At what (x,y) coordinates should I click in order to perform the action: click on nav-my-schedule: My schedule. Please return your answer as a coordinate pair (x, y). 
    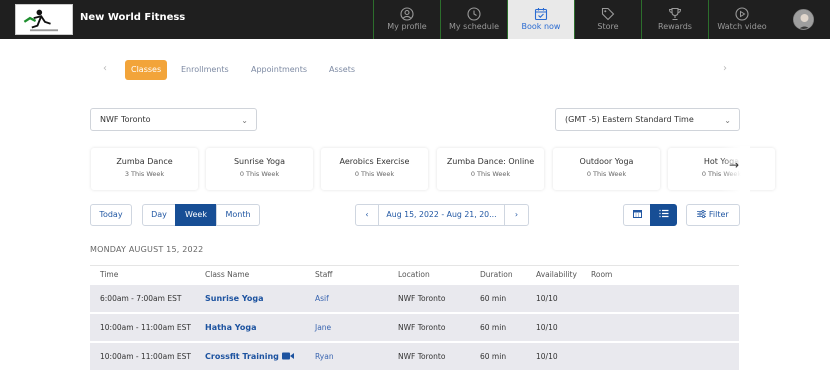
    Looking at the image, I should click on (473, 19).